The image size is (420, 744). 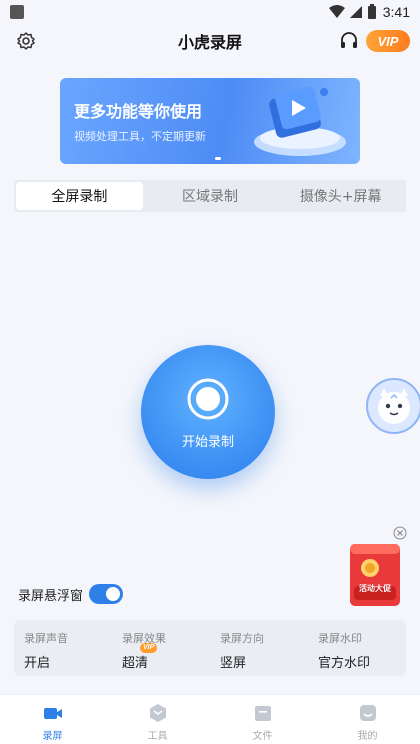 What do you see at coordinates (300, 121) in the screenshot?
I see `banner-illustration` at bounding box center [300, 121].